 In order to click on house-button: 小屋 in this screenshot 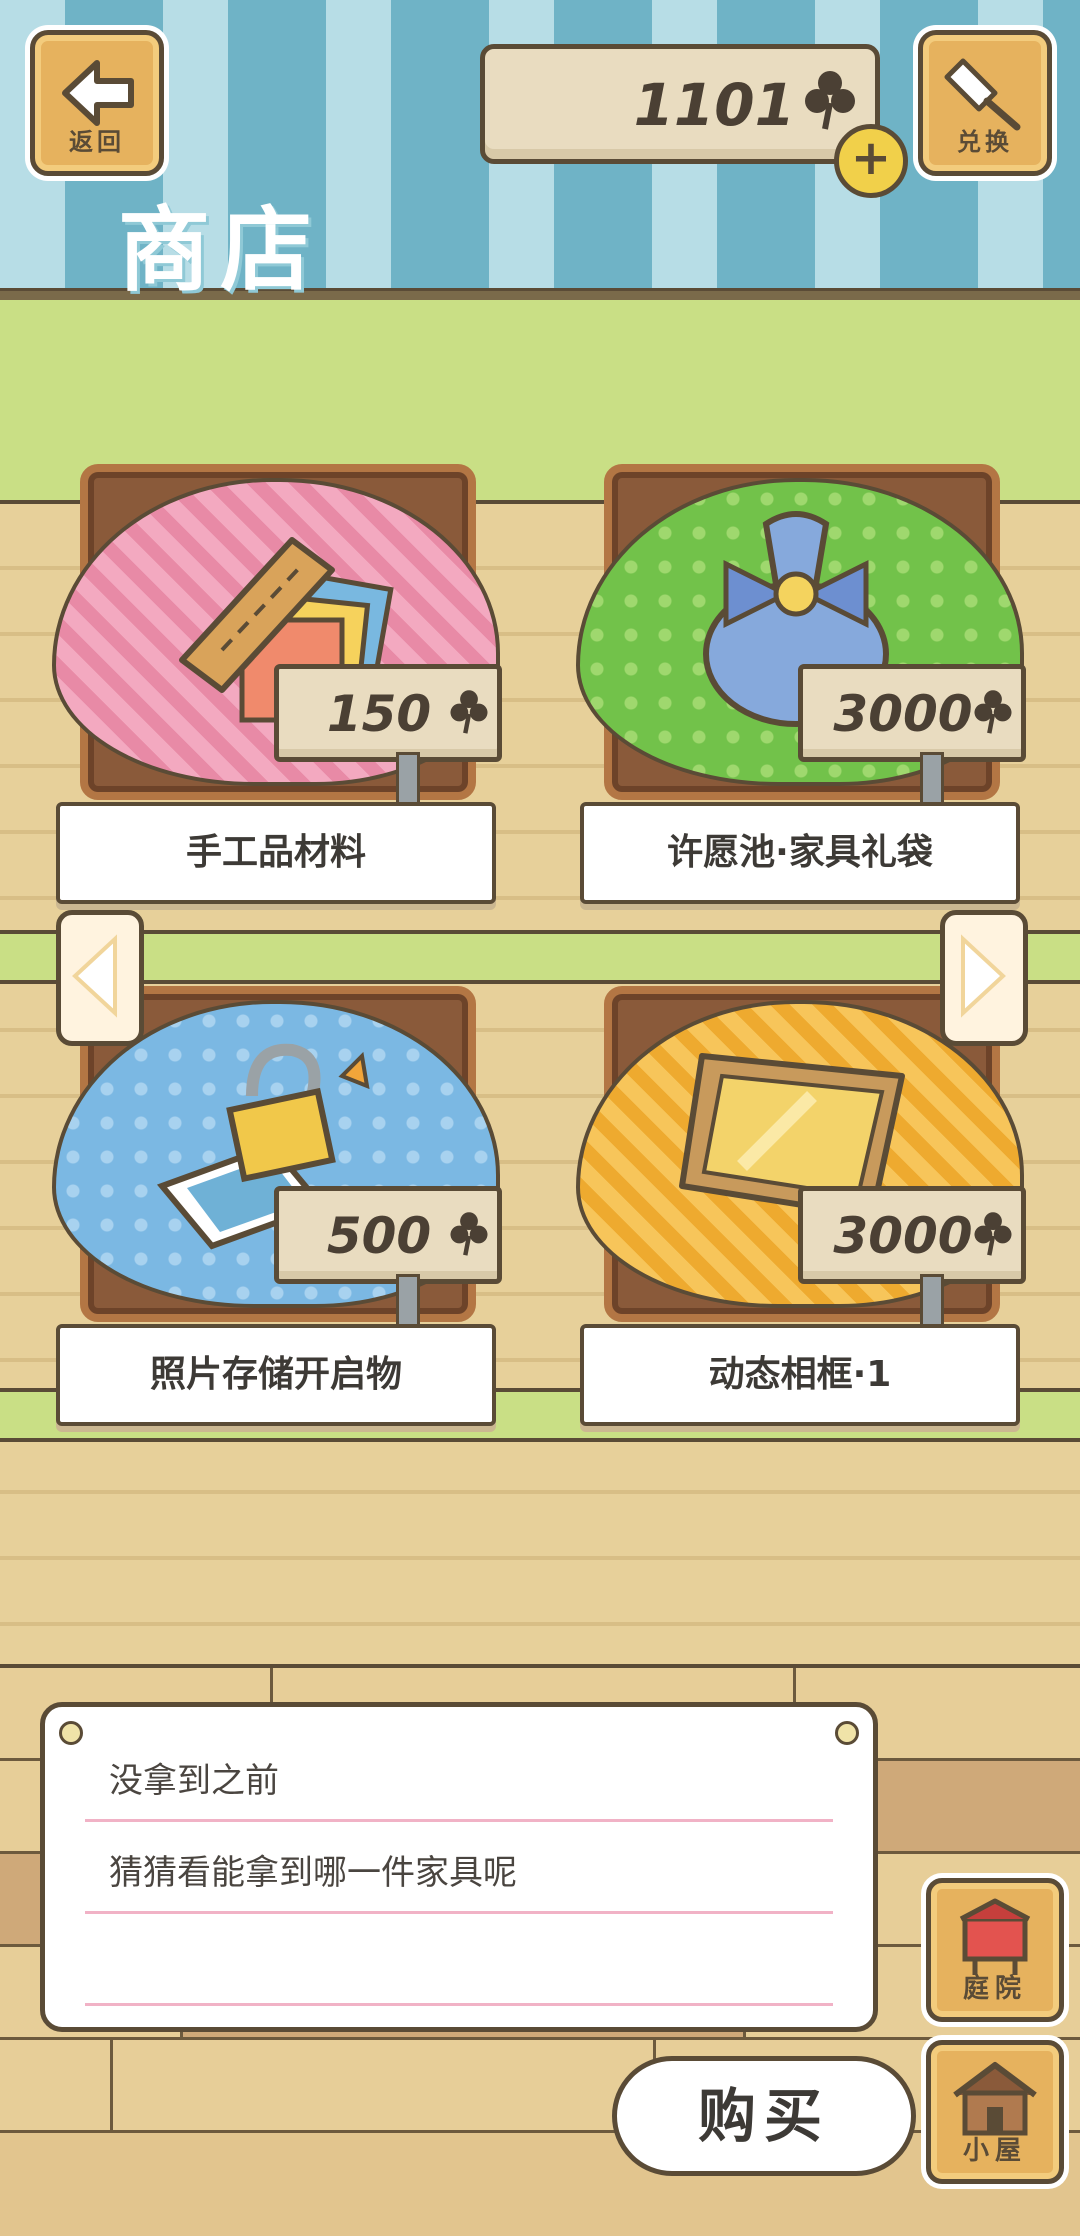, I will do `click(995, 2112)`.